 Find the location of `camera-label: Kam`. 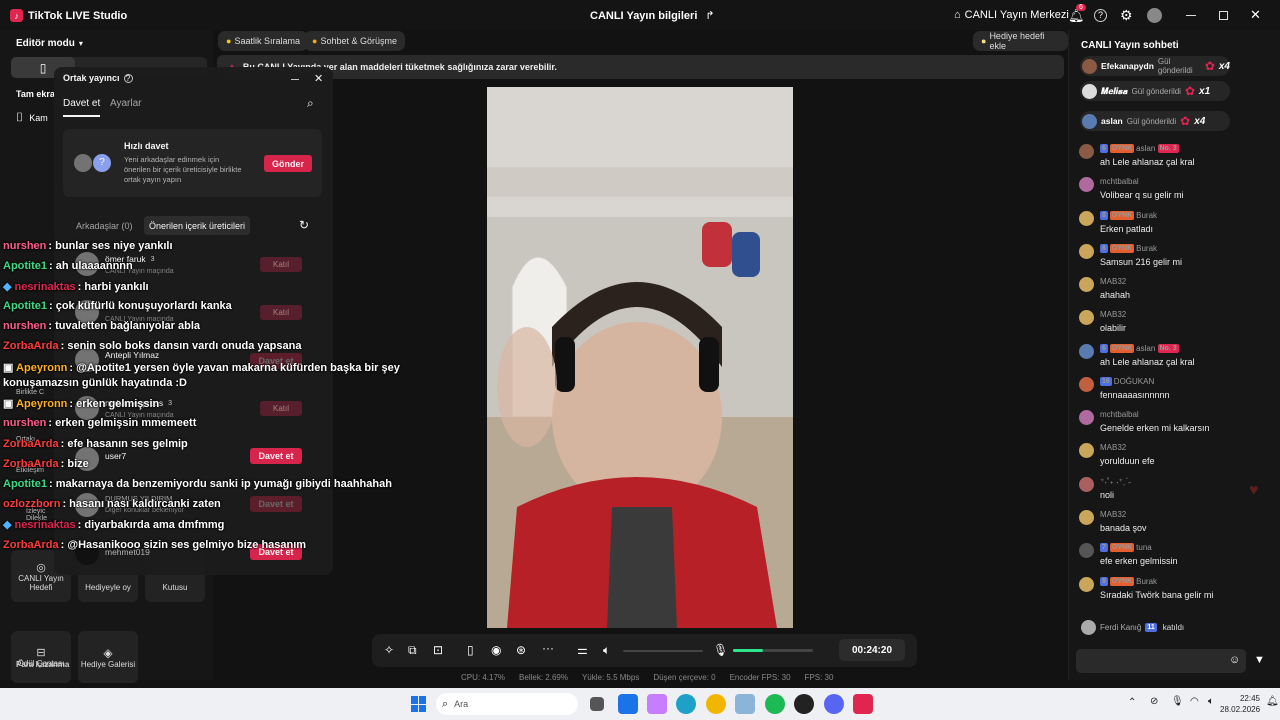

camera-label: Kam is located at coordinates (38, 117).